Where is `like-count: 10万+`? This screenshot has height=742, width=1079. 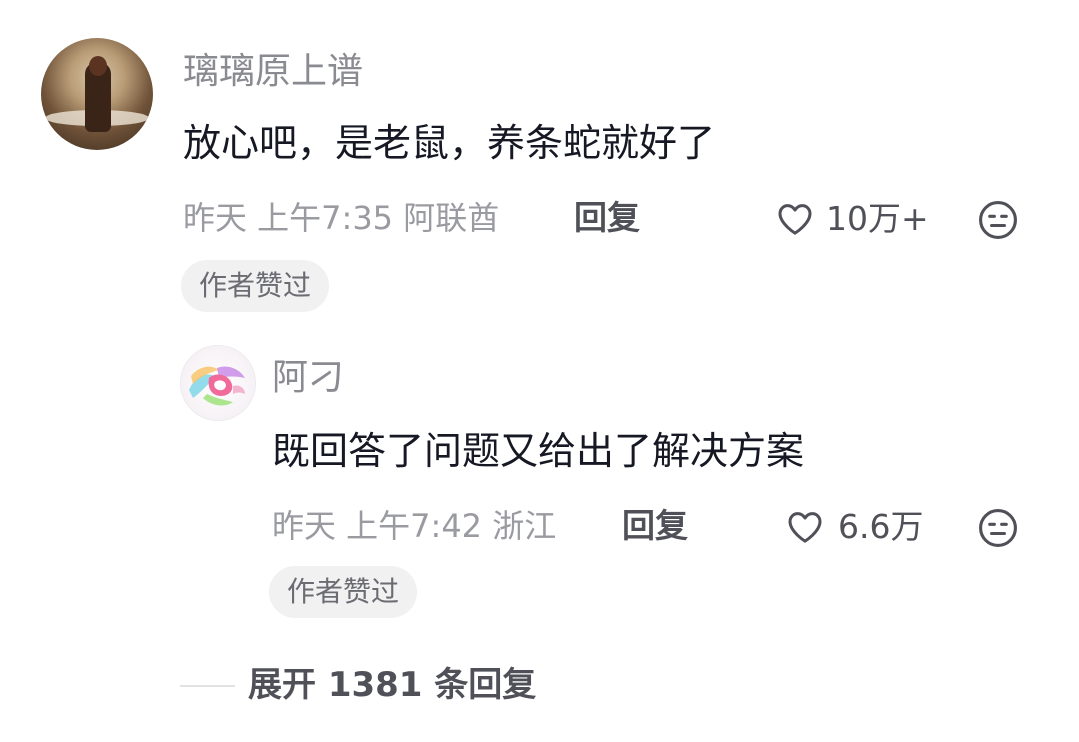
like-count: 10万+ is located at coordinates (877, 218).